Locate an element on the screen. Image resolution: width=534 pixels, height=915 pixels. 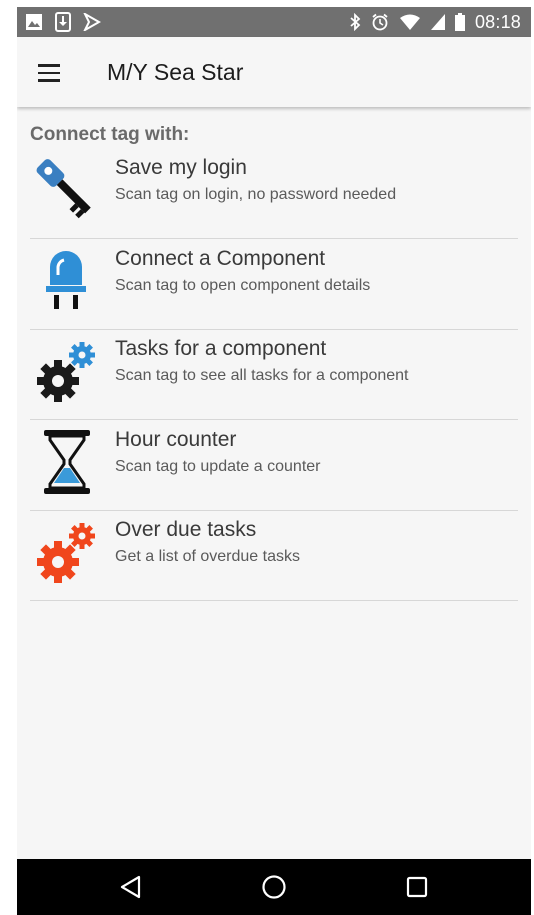
back-icon is located at coordinates (130, 887).